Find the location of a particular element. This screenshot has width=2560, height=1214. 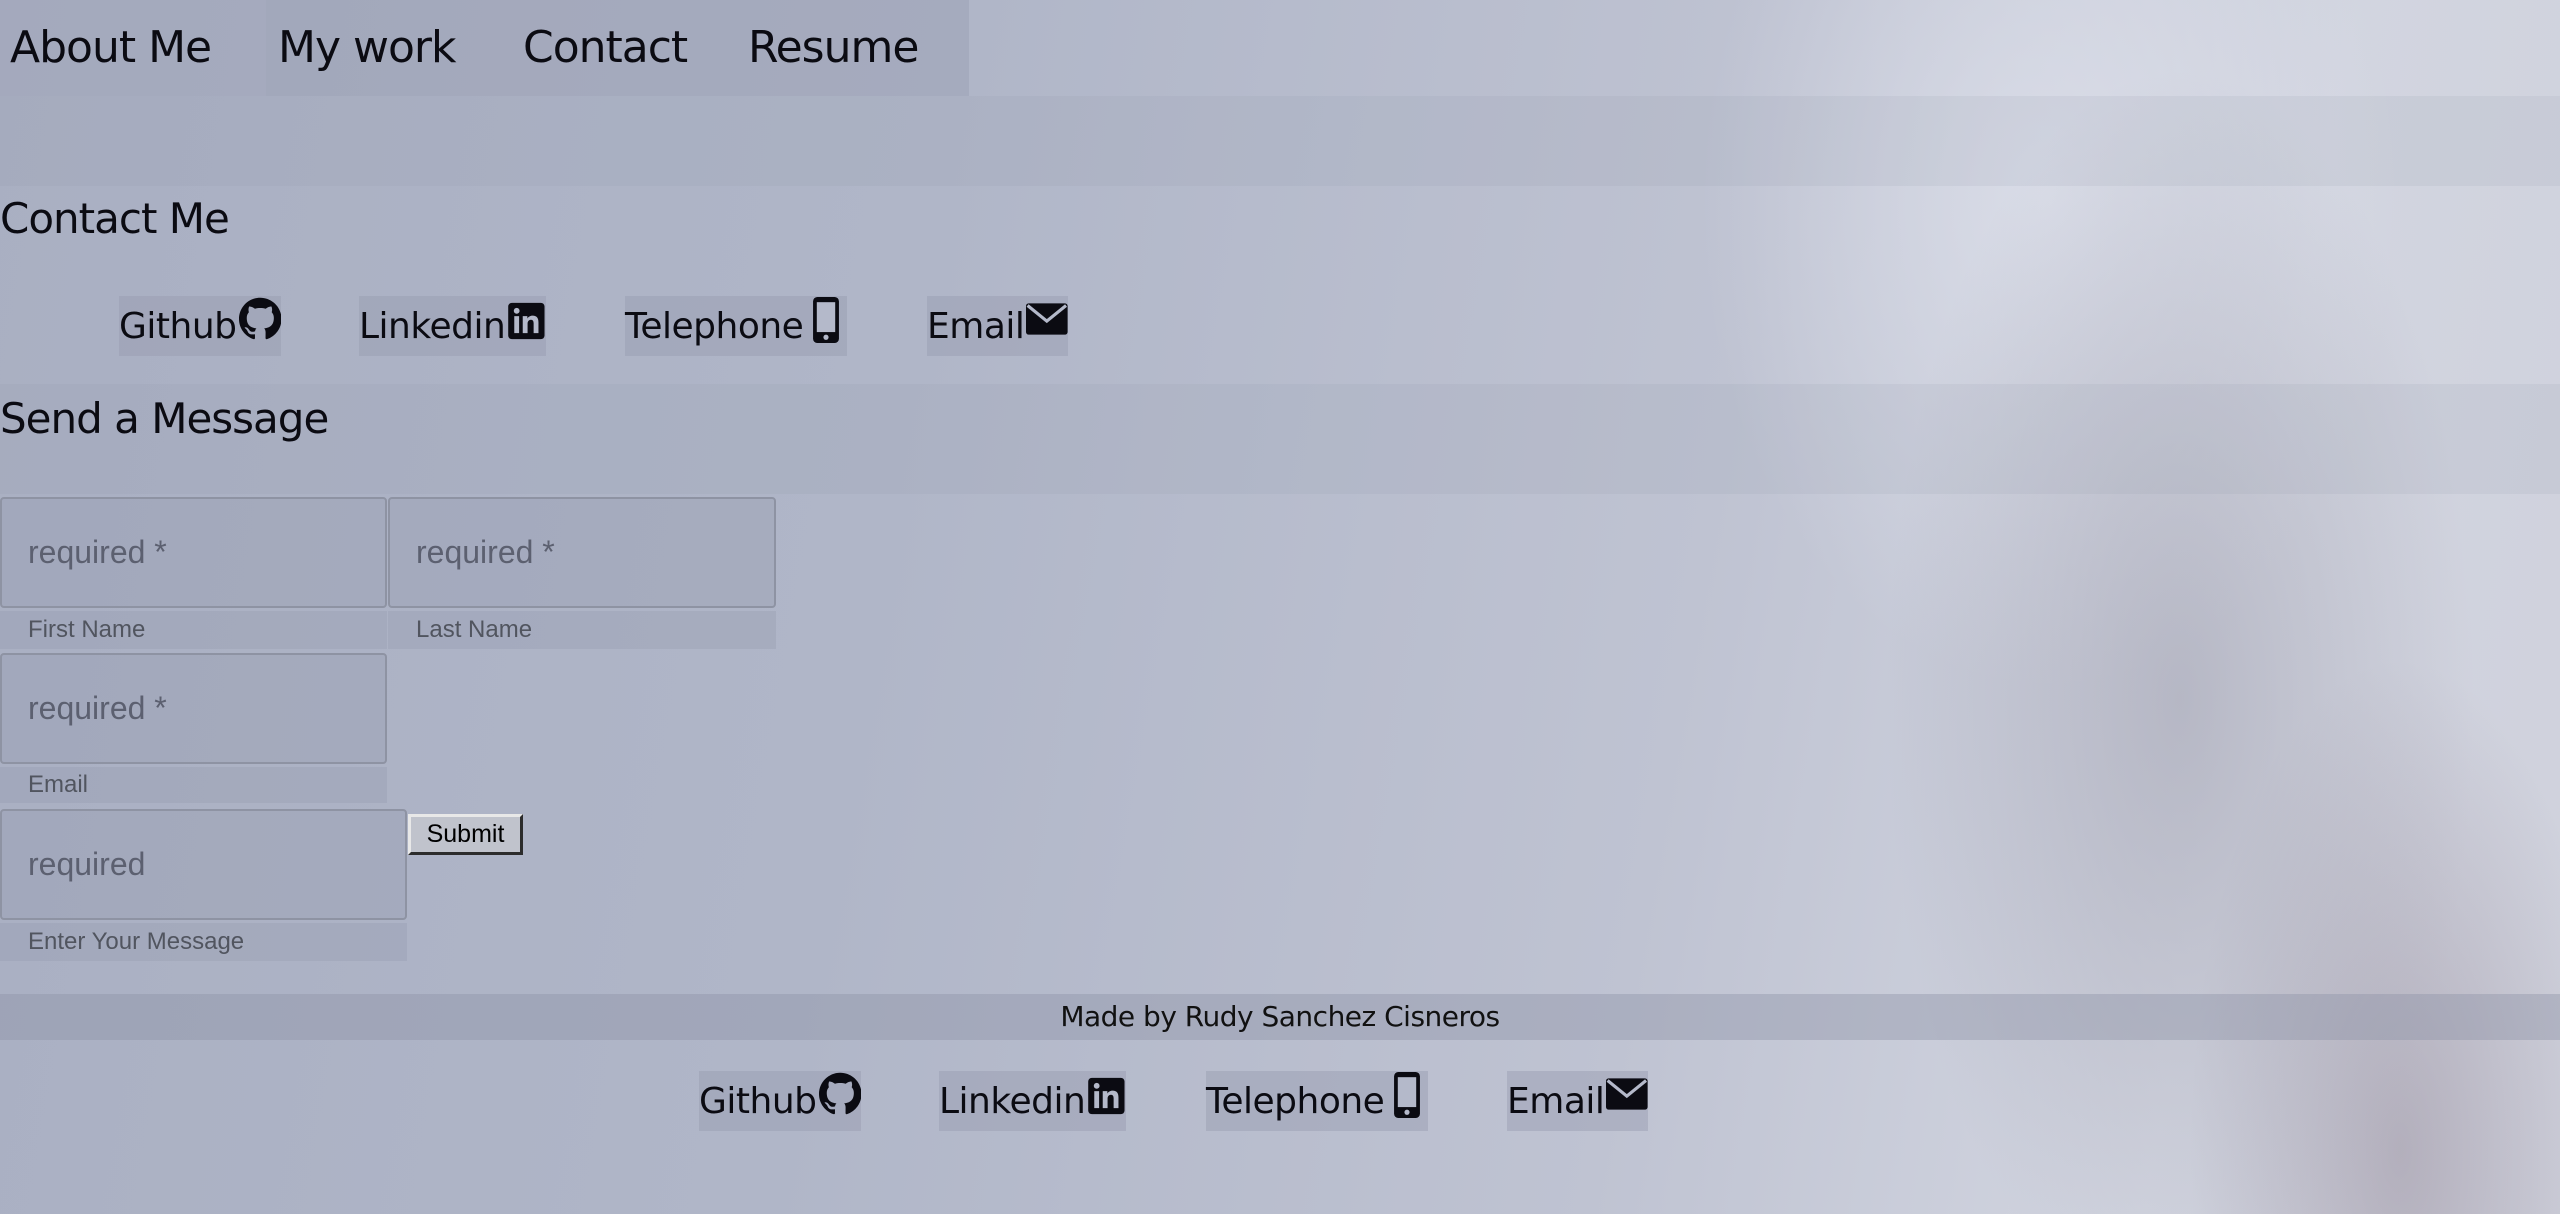

contact-github-link: Github is located at coordinates (200, 326).